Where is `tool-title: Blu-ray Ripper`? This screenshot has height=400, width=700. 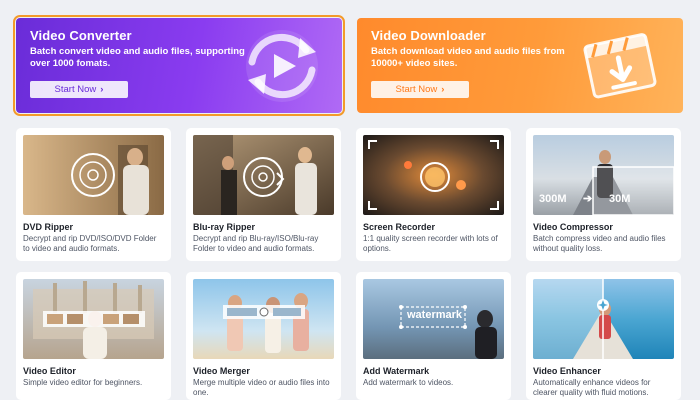 tool-title: Blu-ray Ripper is located at coordinates (224, 227).